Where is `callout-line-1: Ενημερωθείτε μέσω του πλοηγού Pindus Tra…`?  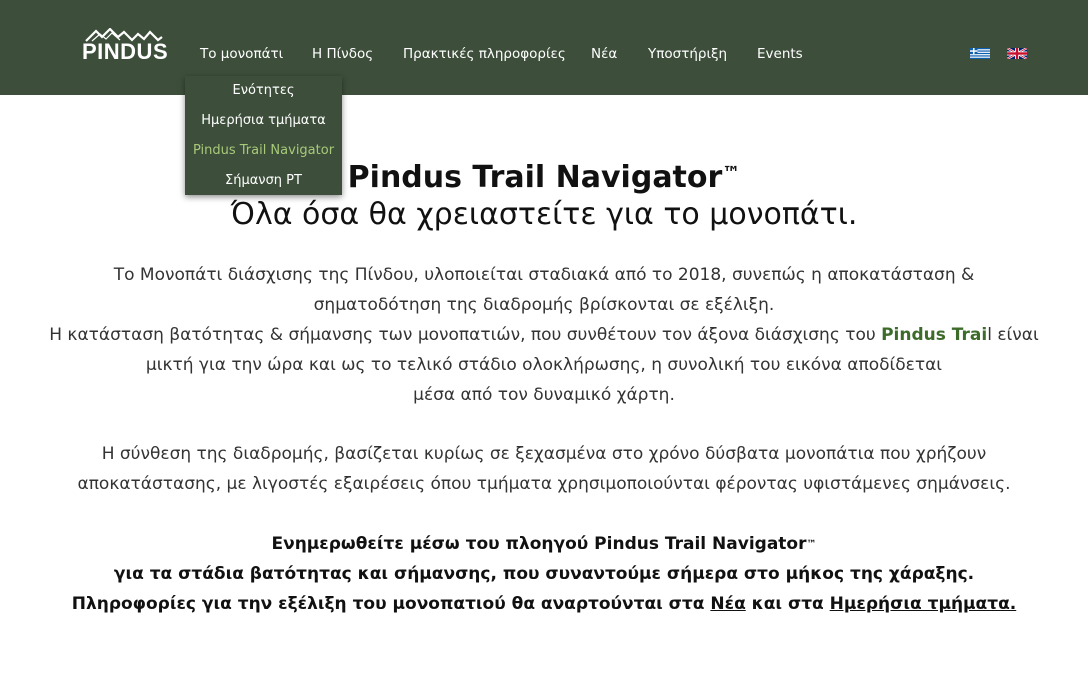
callout-line-1: Ενημερωθείτε μέσω του πλοηγού Pindus Tra… is located at coordinates (544, 544).